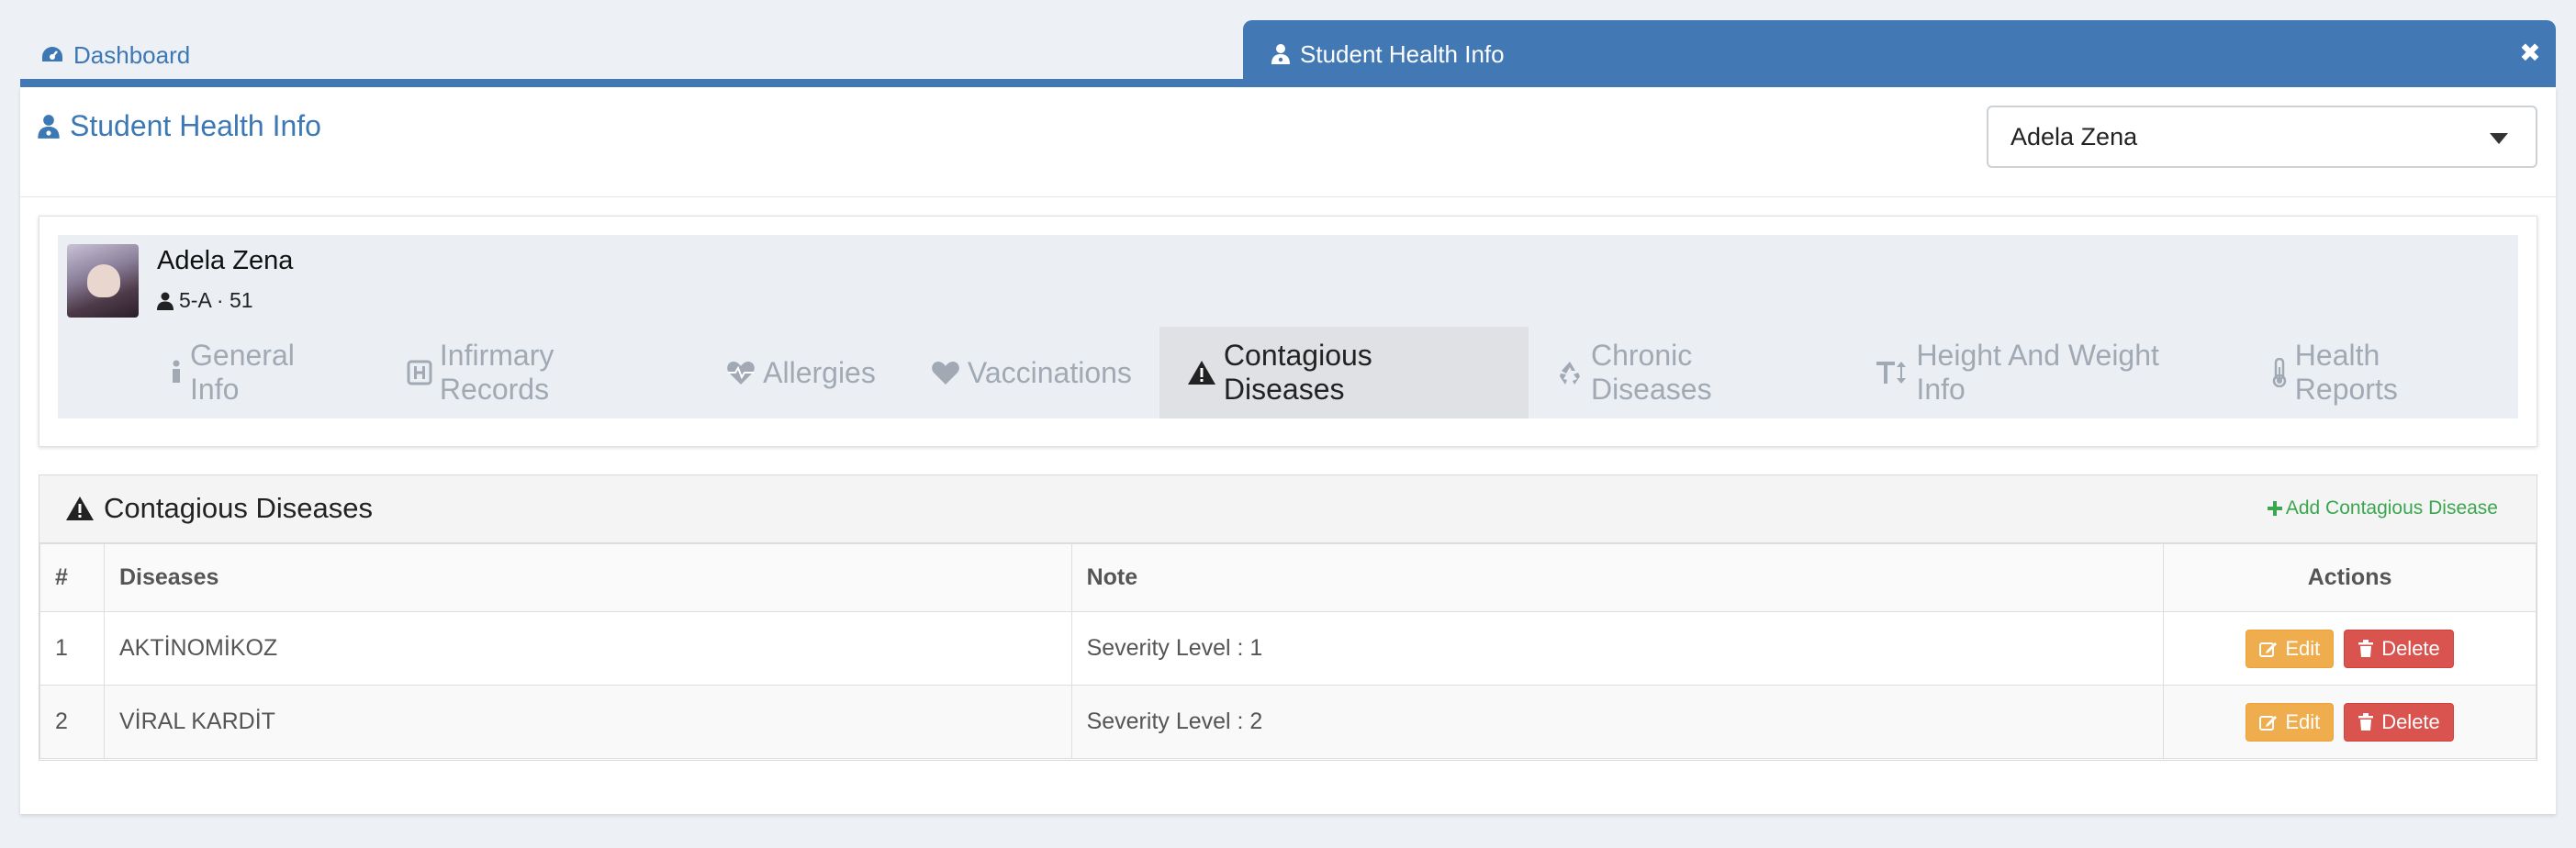 This screenshot has width=2576, height=848. Describe the element at coordinates (165, 301) in the screenshot. I see `user-icon` at that location.